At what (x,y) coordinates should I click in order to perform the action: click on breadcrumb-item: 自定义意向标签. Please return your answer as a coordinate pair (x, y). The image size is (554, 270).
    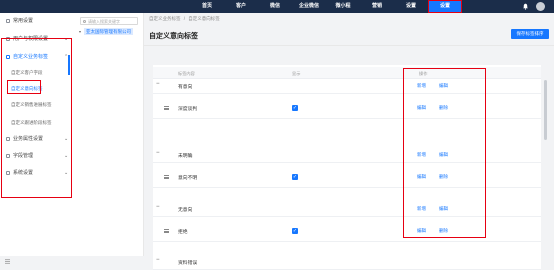
    Looking at the image, I should click on (204, 18).